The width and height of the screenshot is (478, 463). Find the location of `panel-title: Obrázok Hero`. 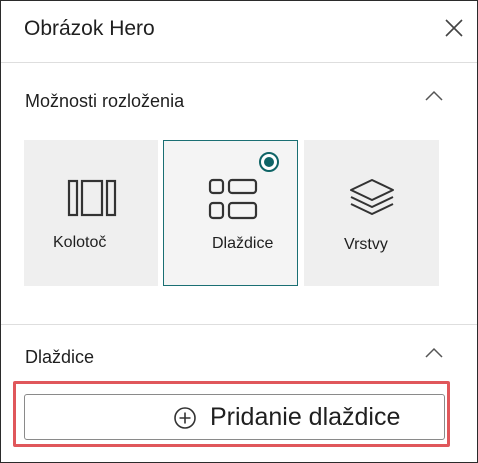

panel-title: Obrázok Hero is located at coordinates (89, 28).